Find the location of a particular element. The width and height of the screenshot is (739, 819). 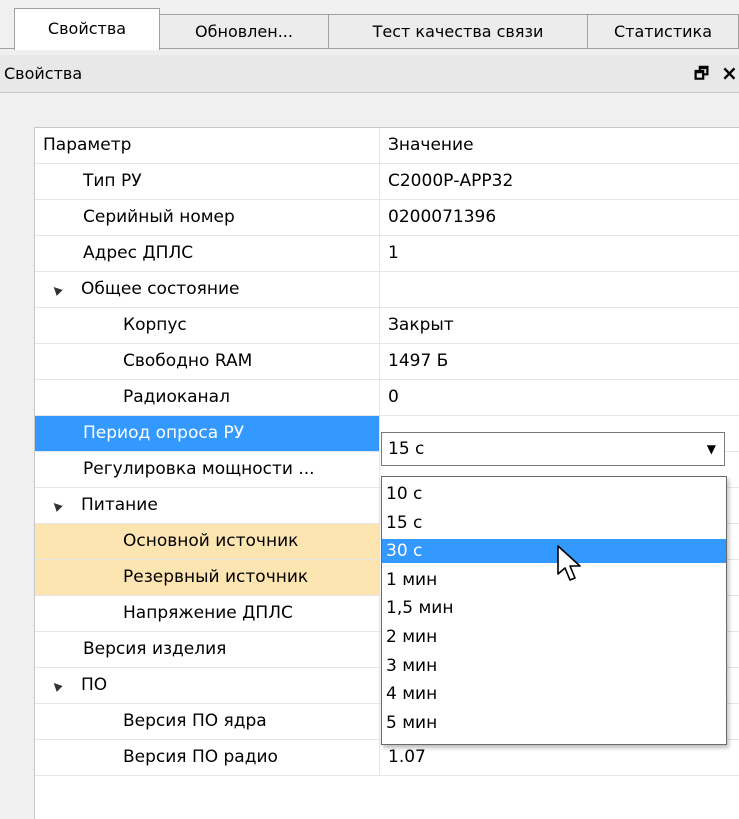

pin-window-icon: 🗗 is located at coordinates (701, 73).